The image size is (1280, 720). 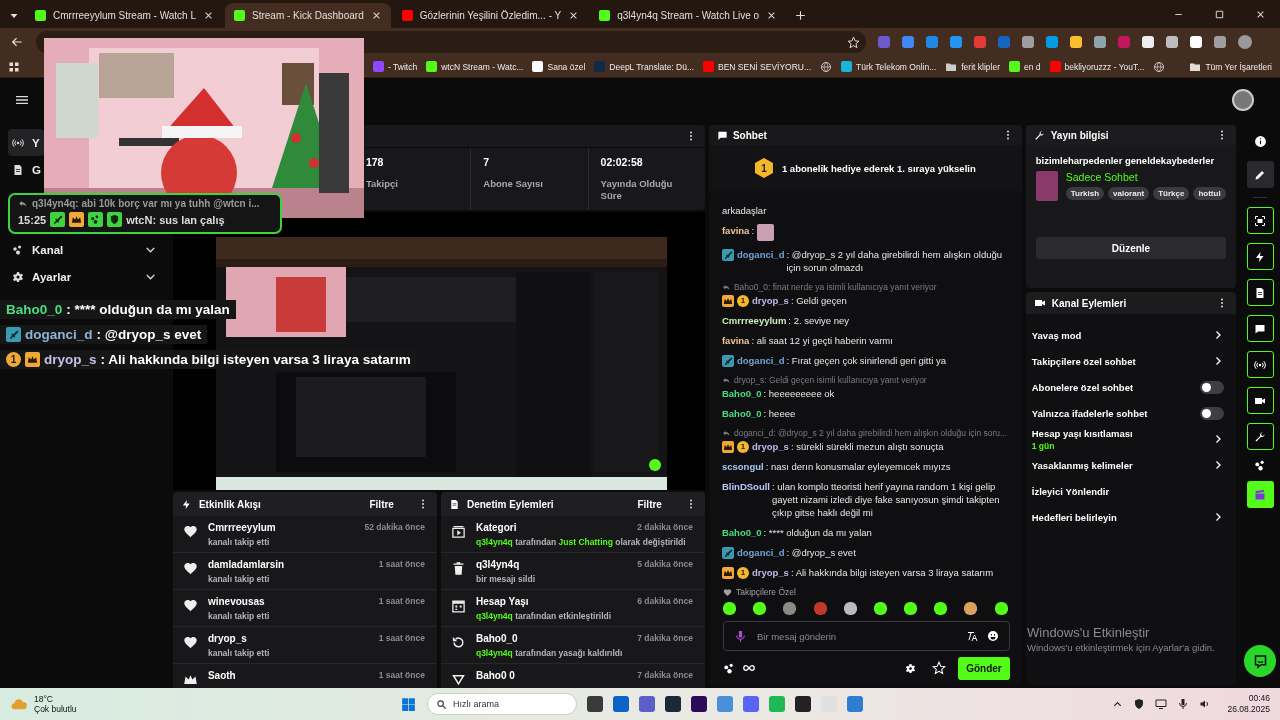 I want to click on tag: valorant, so click(x=1129, y=193).